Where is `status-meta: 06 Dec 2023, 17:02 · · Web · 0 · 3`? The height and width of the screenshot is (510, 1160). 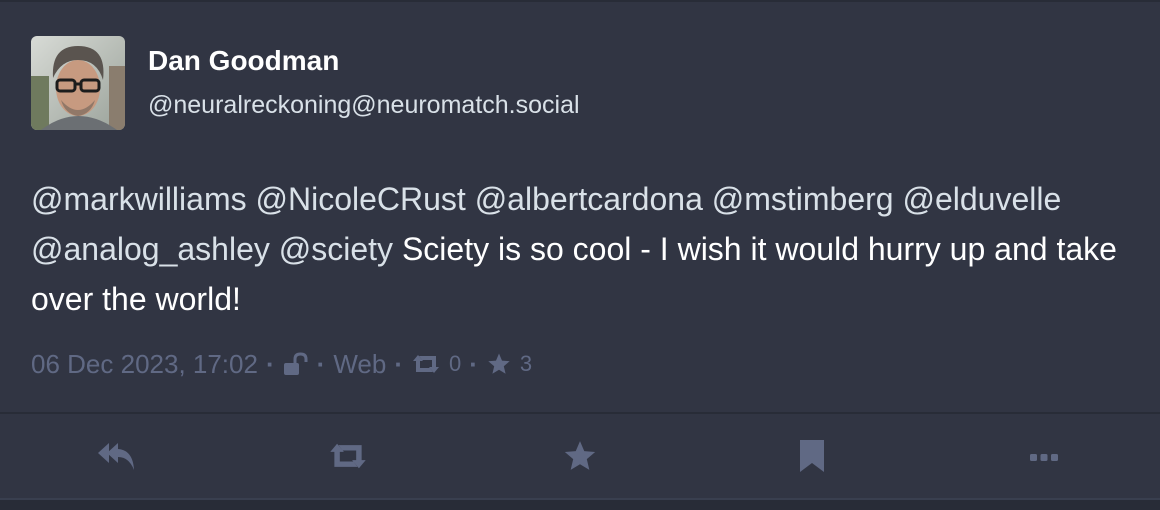 status-meta: 06 Dec 2023, 17:02 · · Web · 0 · 3 is located at coordinates (281, 364).